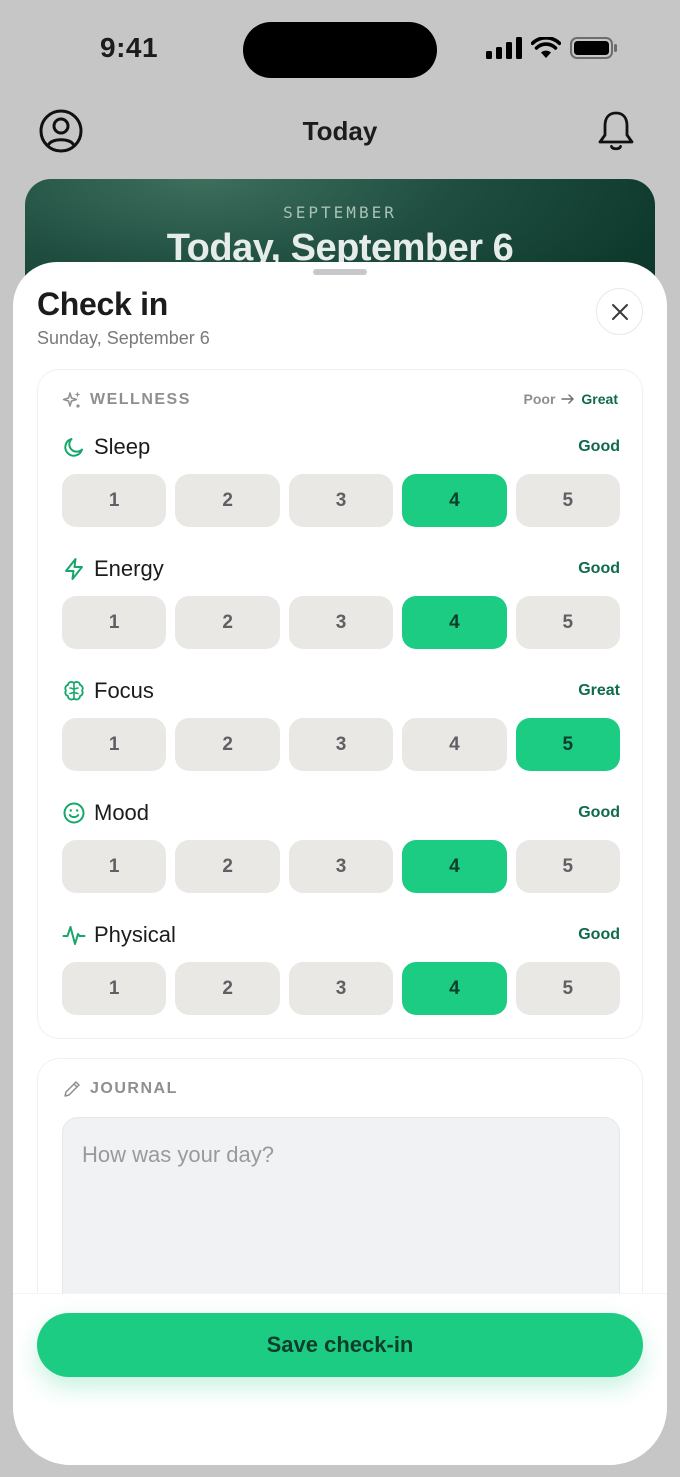 Image resolution: width=680 pixels, height=1477 pixels. I want to click on app-header: Today, so click(340, 131).